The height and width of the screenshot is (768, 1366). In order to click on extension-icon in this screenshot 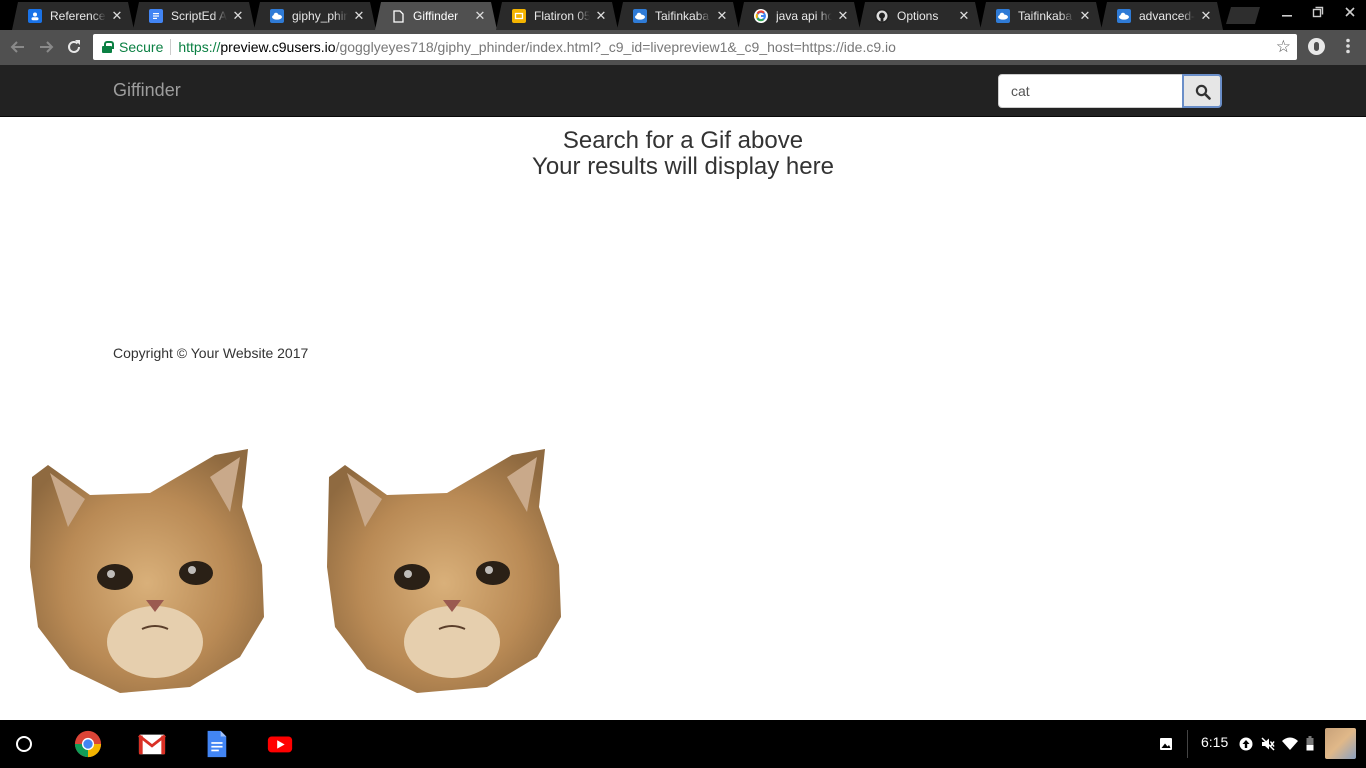, I will do `click(1316, 46)`.